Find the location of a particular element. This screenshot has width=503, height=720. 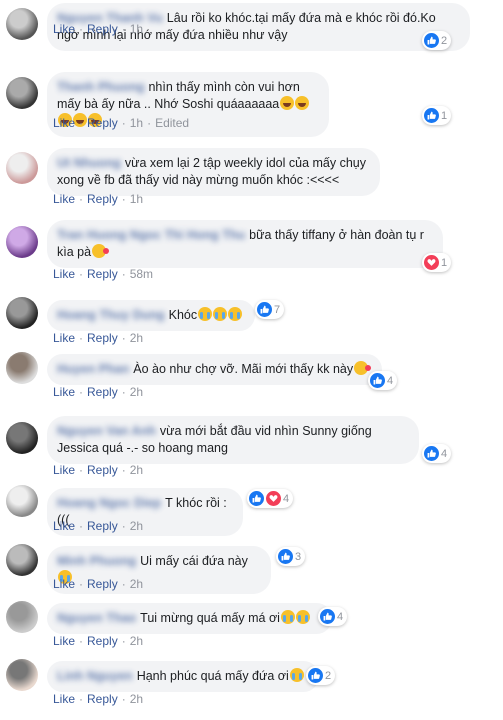

comment-author: Thanh Phuong is located at coordinates (100, 87).